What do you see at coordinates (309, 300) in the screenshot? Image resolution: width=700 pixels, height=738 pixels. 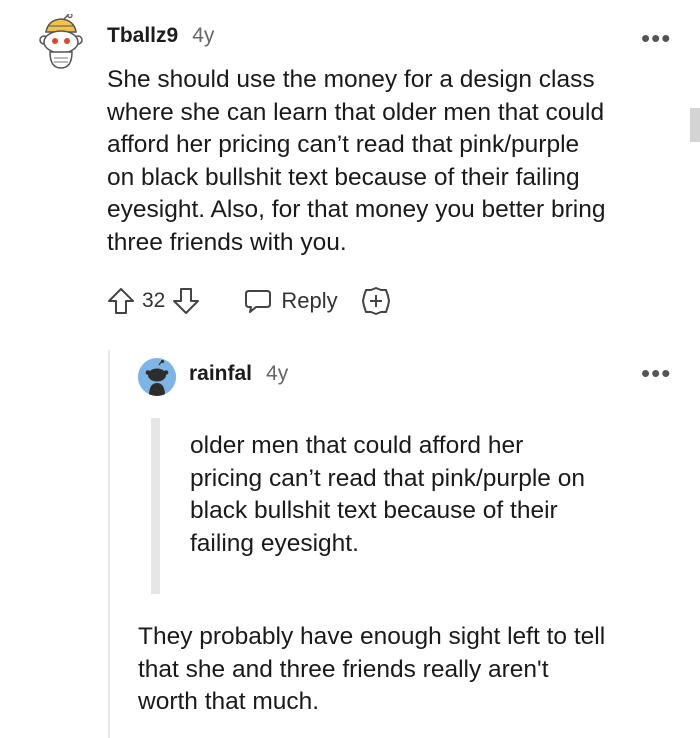 I see `reply-label: Reply` at bounding box center [309, 300].